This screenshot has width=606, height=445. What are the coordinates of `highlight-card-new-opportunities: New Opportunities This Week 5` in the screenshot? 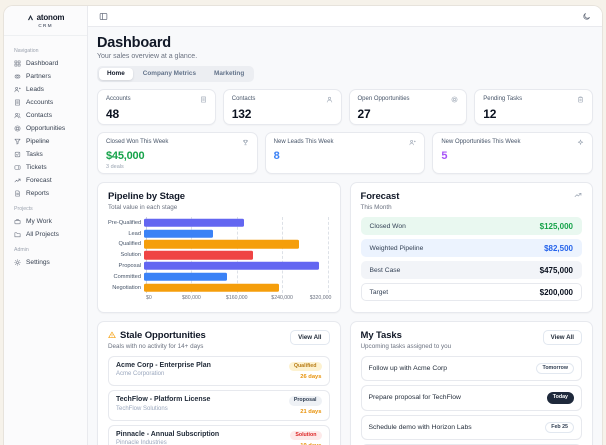 It's located at (512, 153).